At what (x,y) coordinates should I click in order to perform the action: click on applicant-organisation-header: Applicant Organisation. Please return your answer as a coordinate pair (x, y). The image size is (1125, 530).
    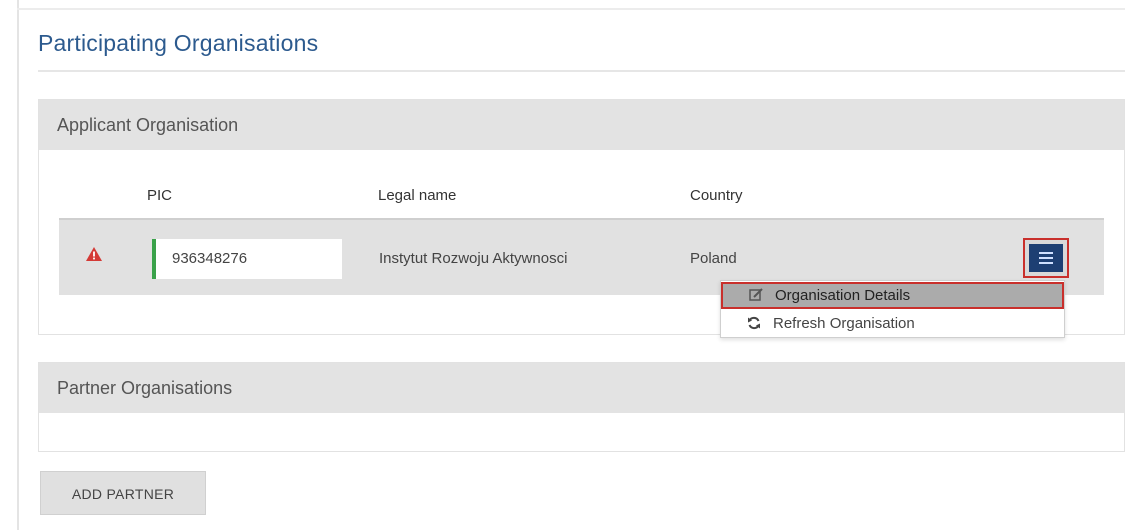
    Looking at the image, I should click on (581, 125).